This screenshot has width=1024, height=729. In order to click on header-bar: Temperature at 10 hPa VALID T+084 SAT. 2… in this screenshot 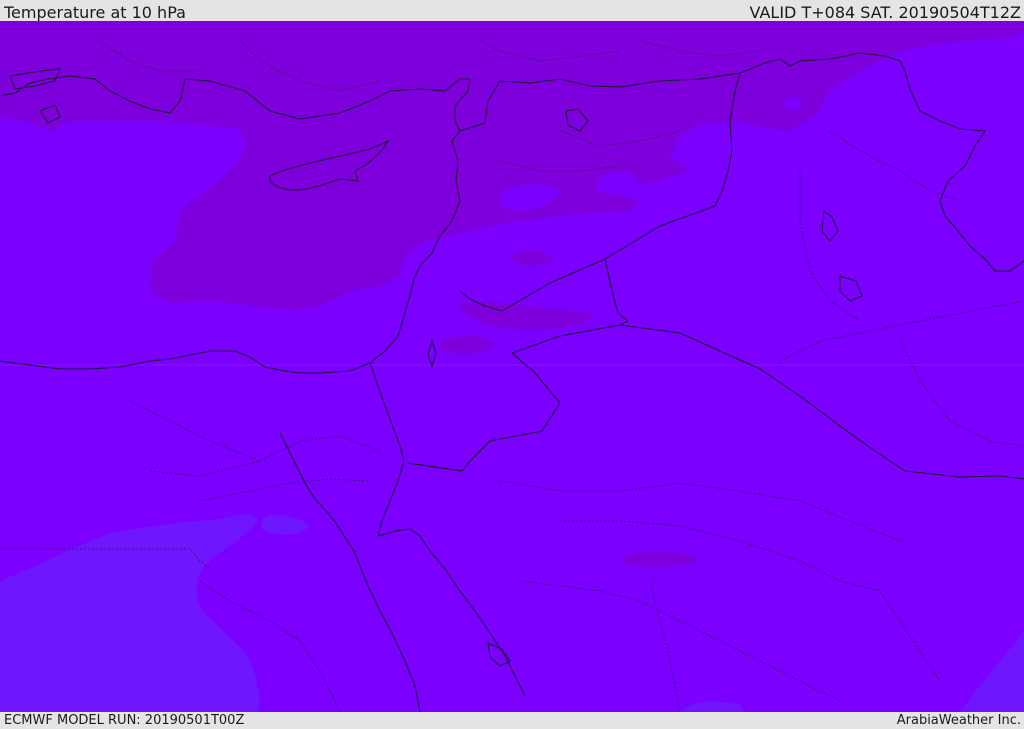, I will do `click(512, 10)`.